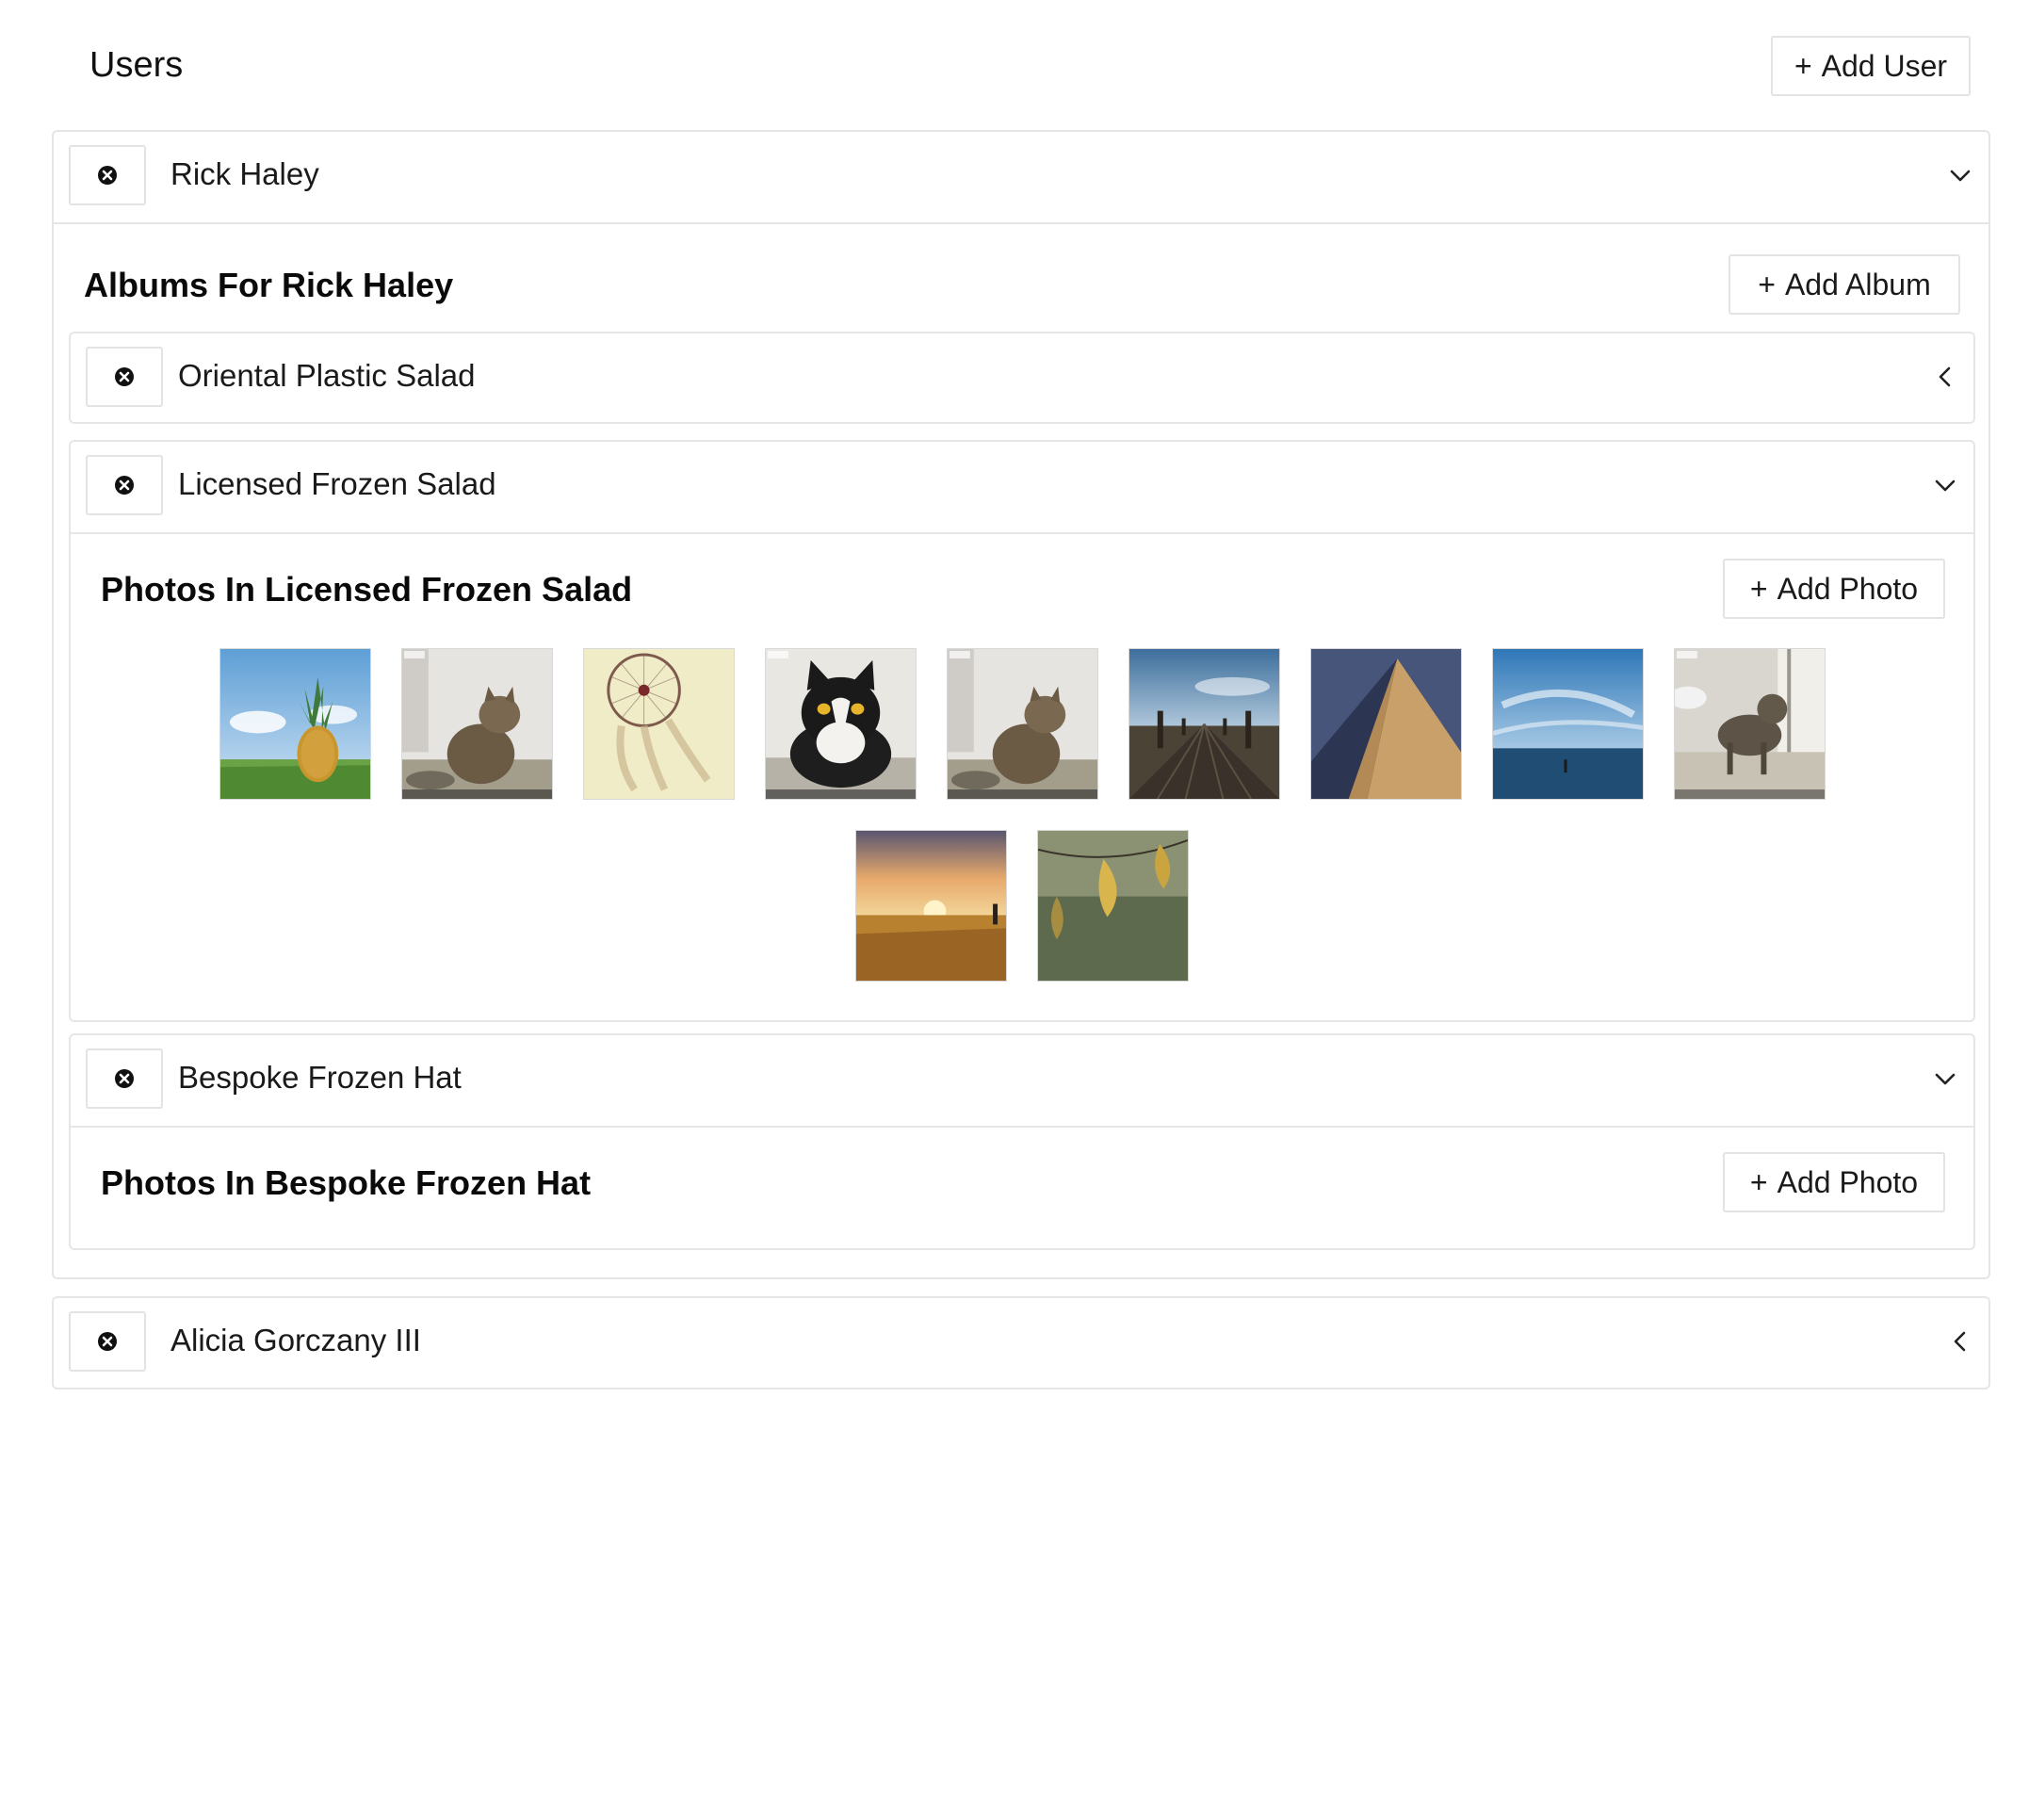  I want to click on user-card: Alicia Gorczany III, so click(1021, 1342).